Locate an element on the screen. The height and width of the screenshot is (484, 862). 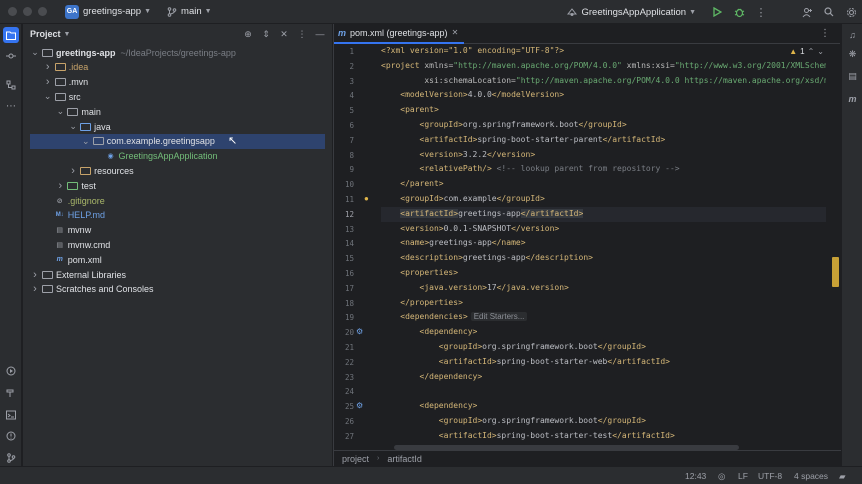
code-line: </dependency> is located at coordinates (432, 377).